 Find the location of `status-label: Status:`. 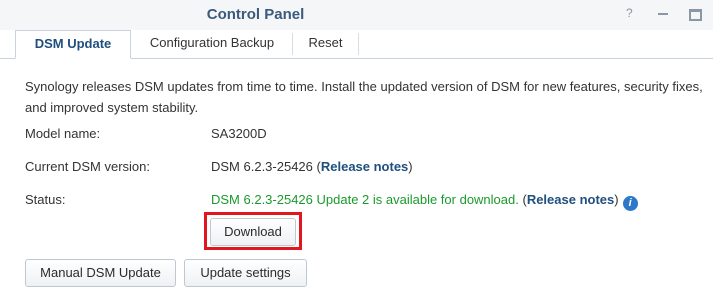

status-label: Status: is located at coordinates (45, 199).